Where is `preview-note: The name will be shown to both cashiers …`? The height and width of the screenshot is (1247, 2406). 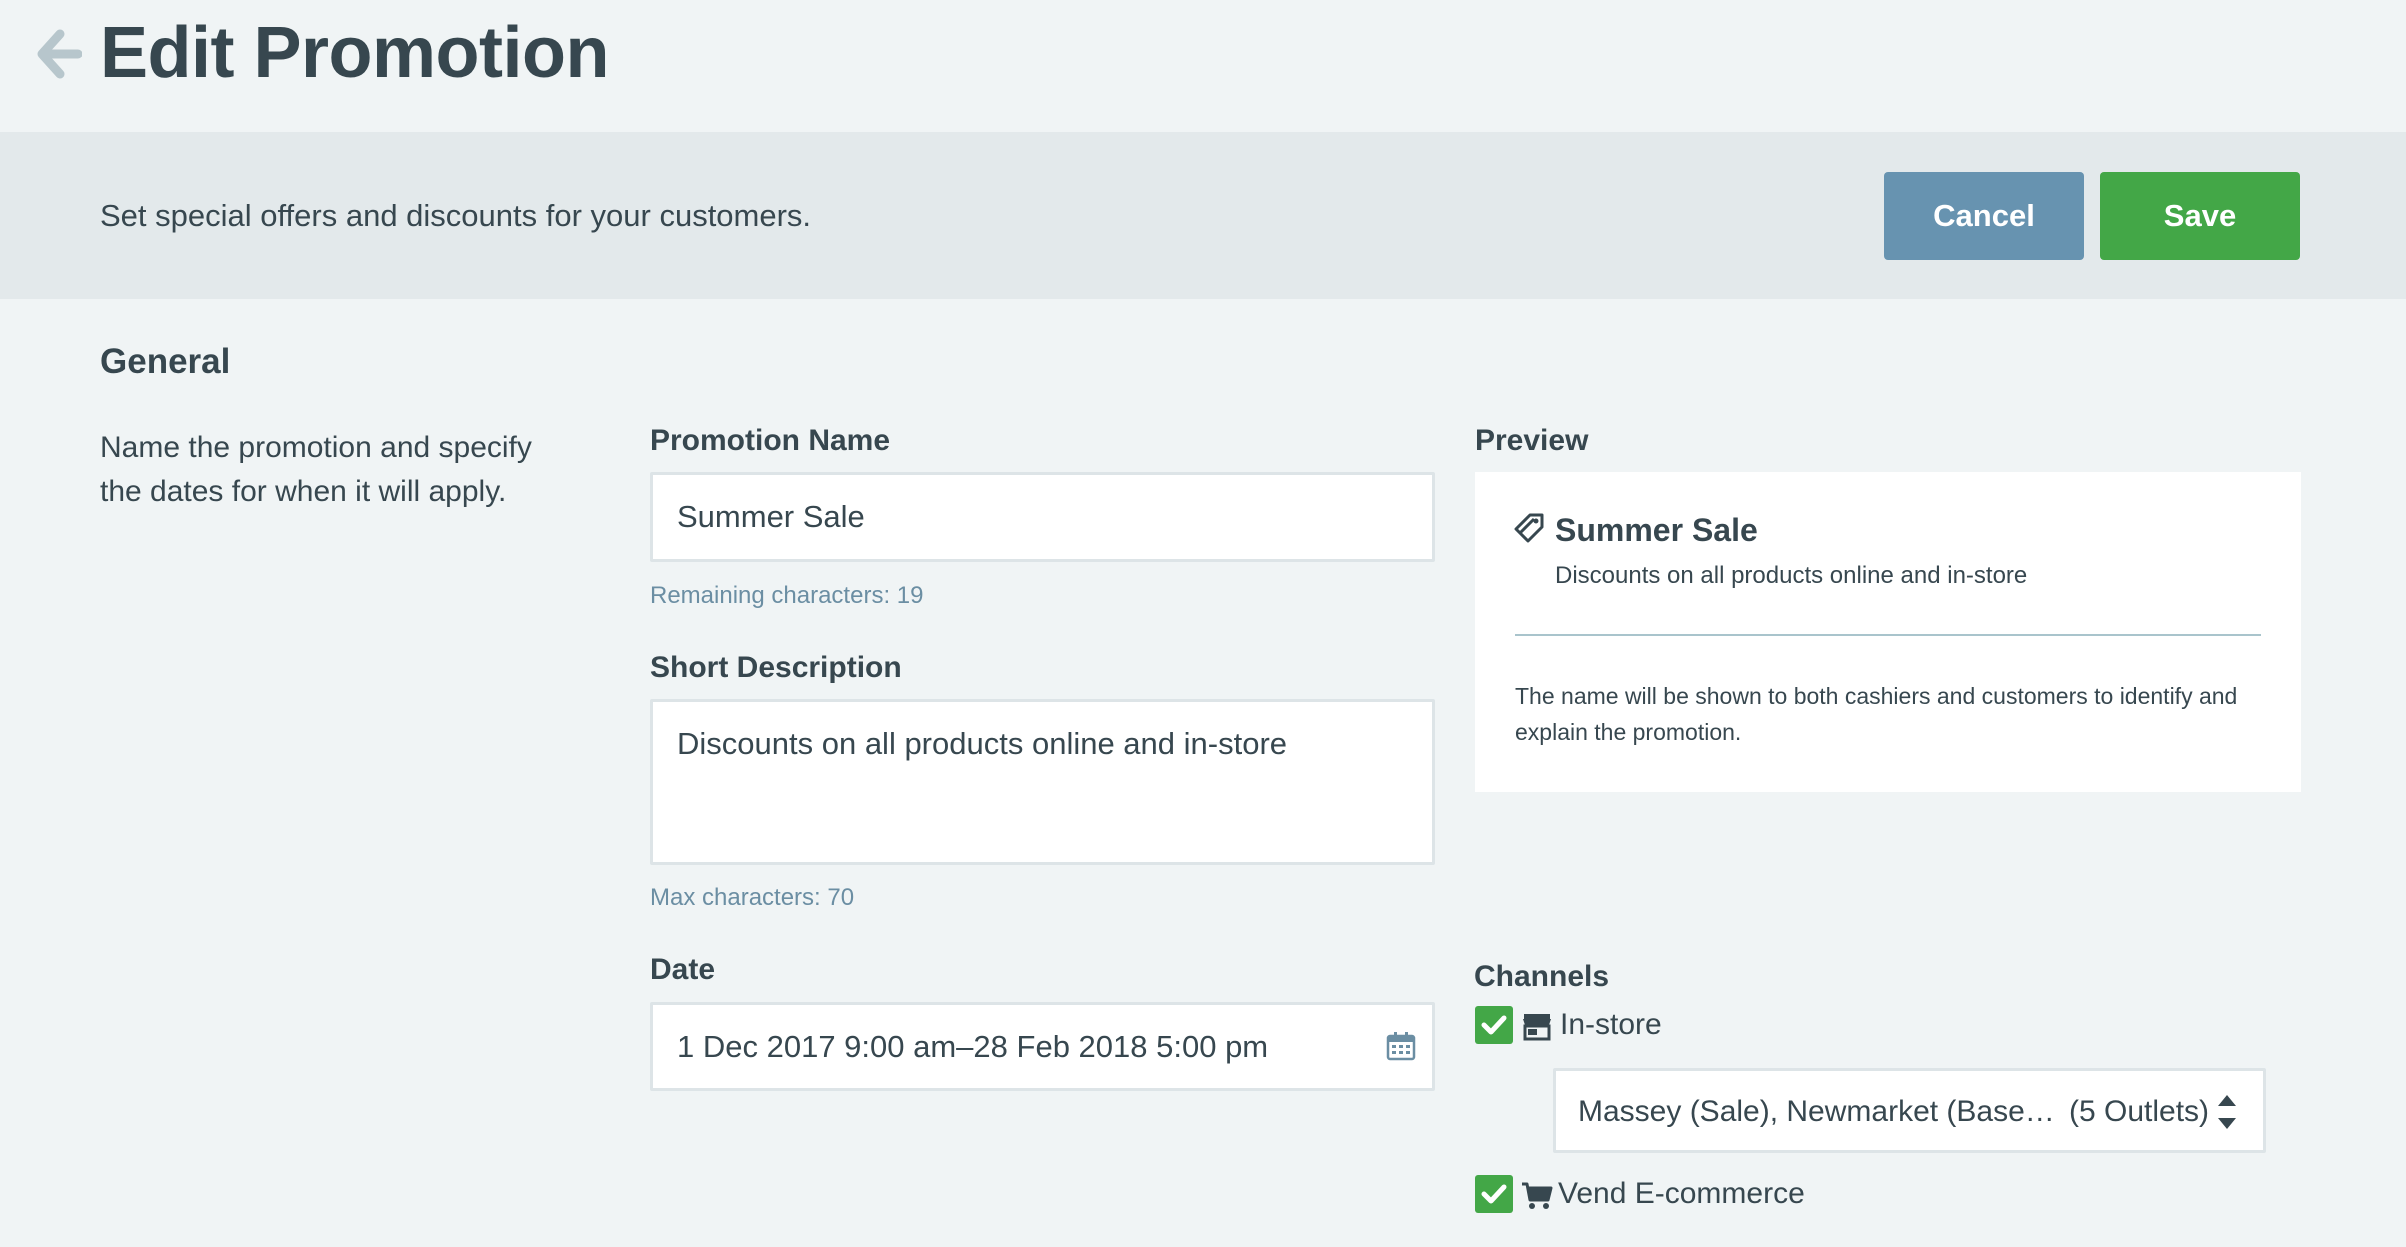 preview-note: The name will be shown to both cashiers … is located at coordinates (1876, 714).